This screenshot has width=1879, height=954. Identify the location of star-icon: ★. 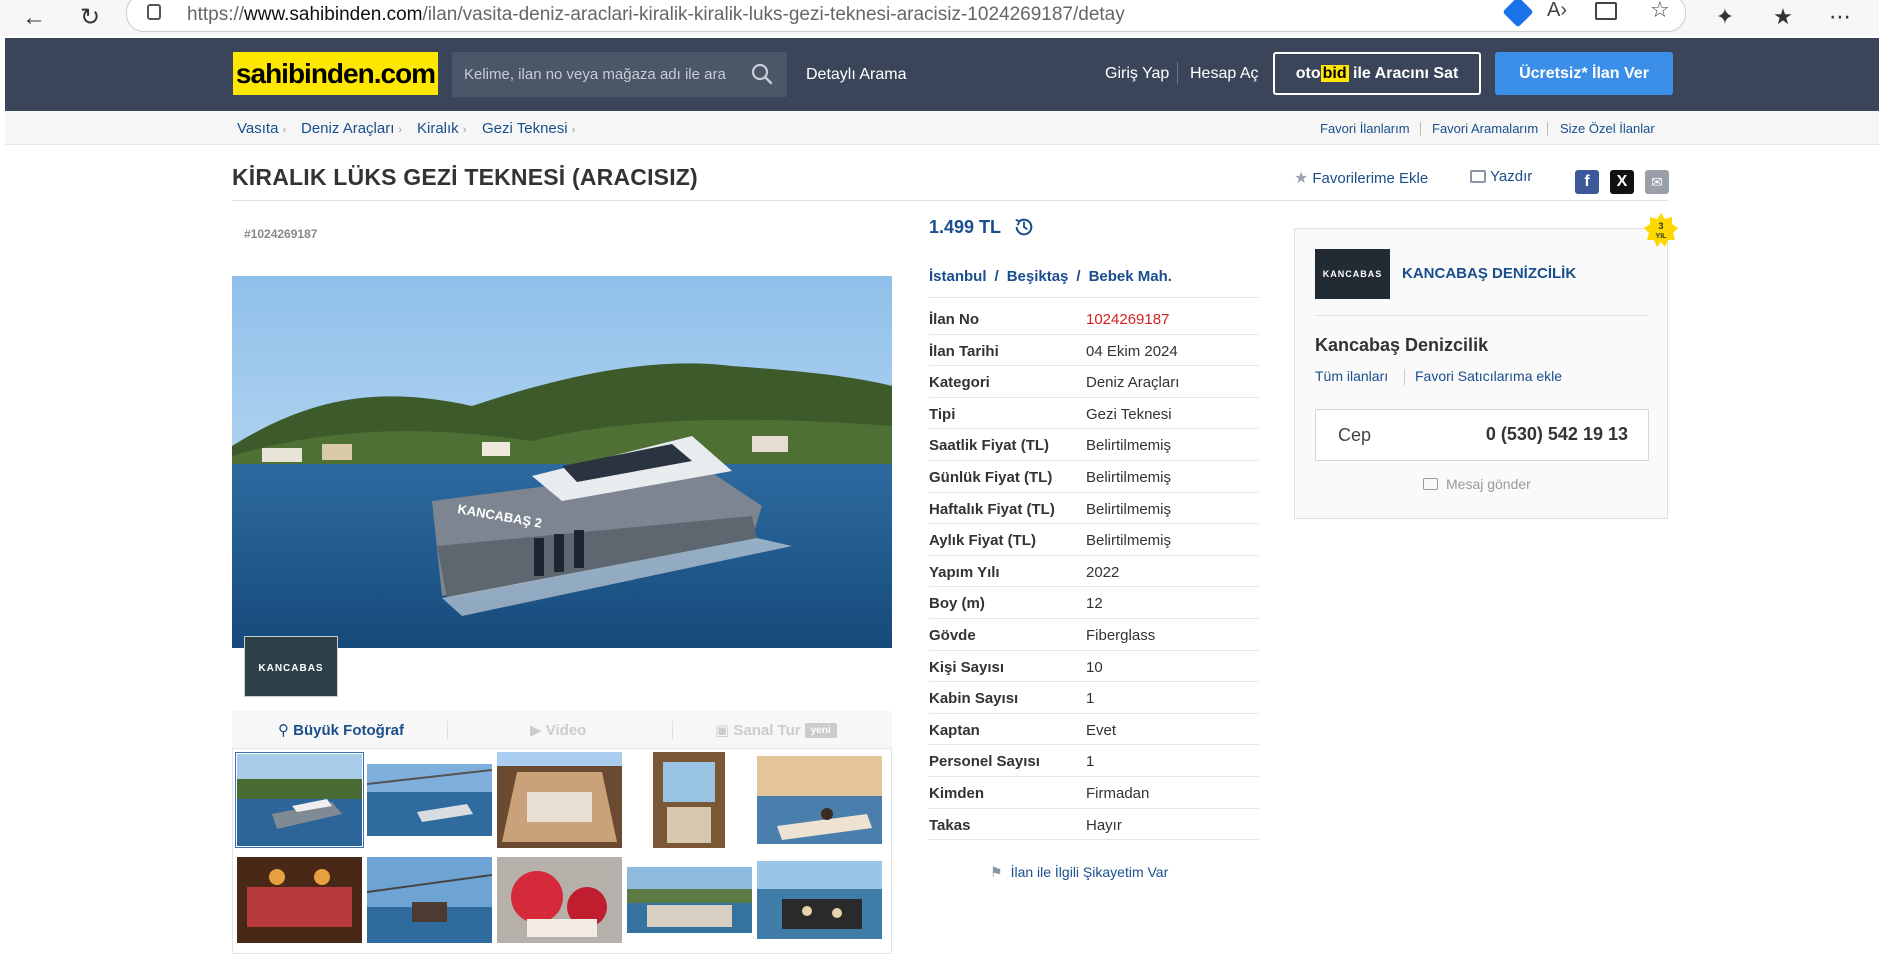
(1301, 178).